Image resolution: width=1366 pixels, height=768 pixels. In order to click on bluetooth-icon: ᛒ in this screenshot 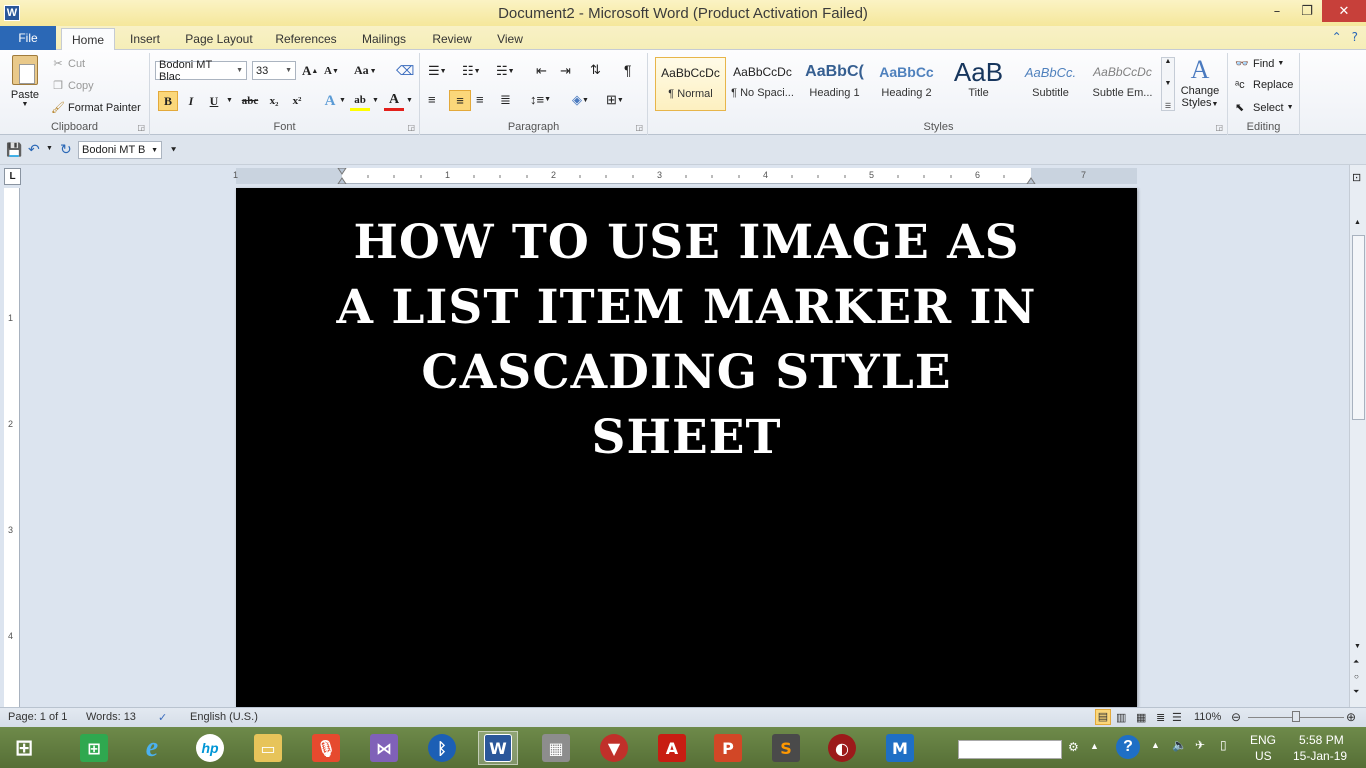, I will do `click(442, 748)`.